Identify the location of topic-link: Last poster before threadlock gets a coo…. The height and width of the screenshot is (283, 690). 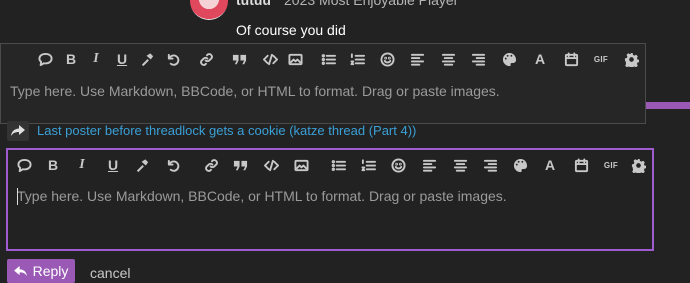
(226, 130).